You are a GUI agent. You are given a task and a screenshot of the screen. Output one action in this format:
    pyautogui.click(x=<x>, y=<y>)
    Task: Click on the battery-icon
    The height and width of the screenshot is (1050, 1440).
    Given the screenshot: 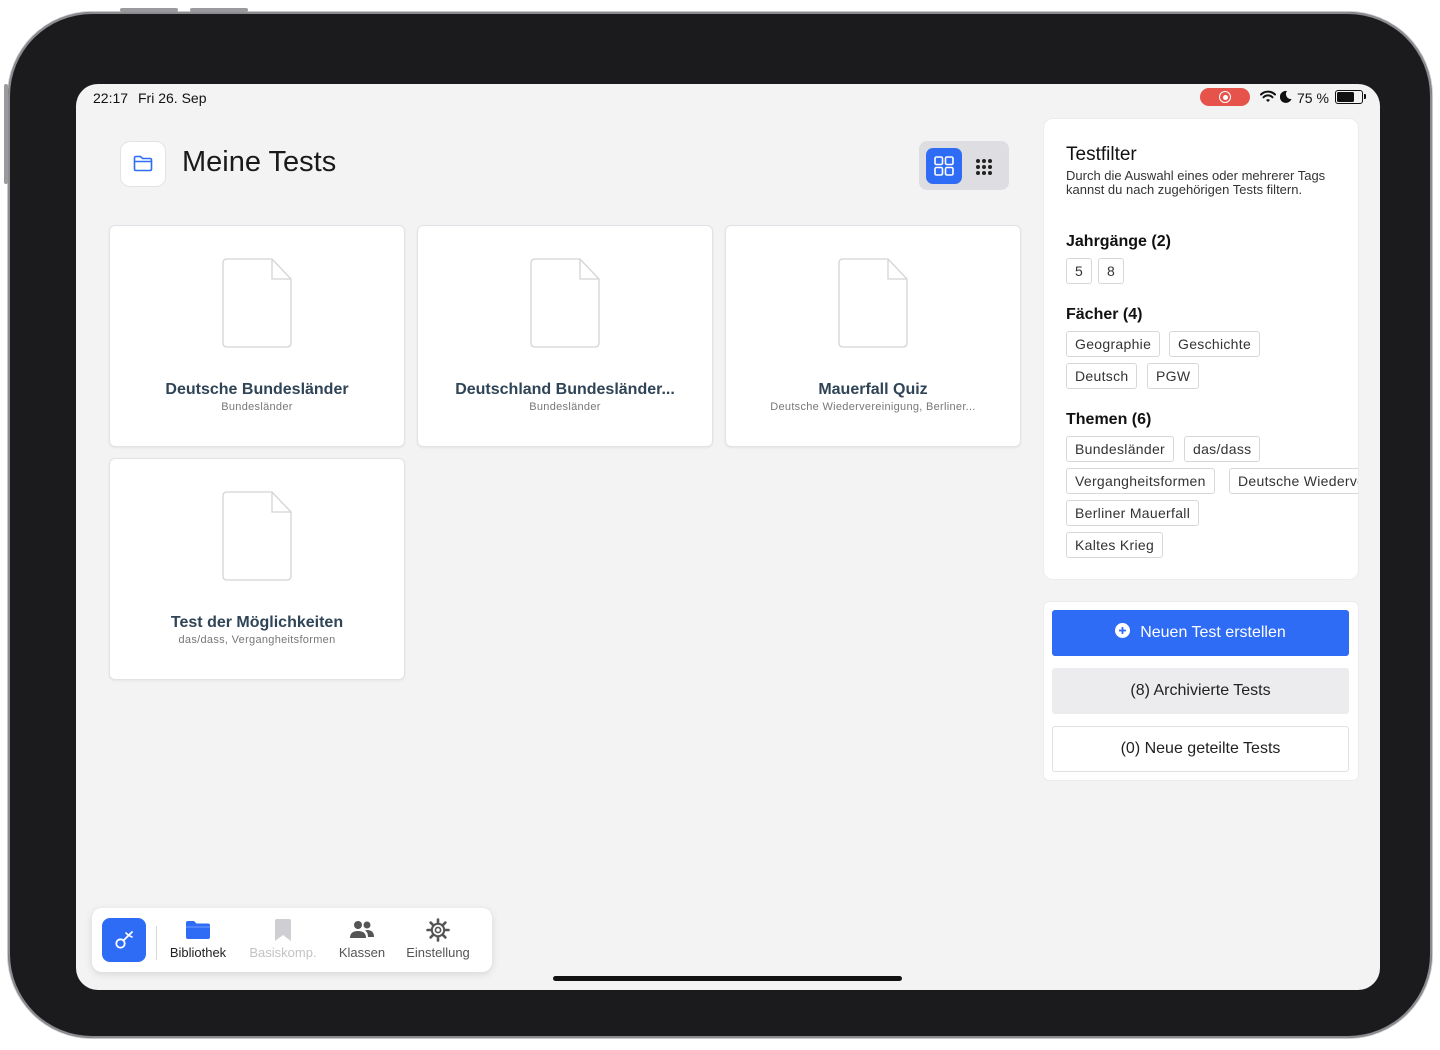 What is the action you would take?
    pyautogui.click(x=1349, y=97)
    